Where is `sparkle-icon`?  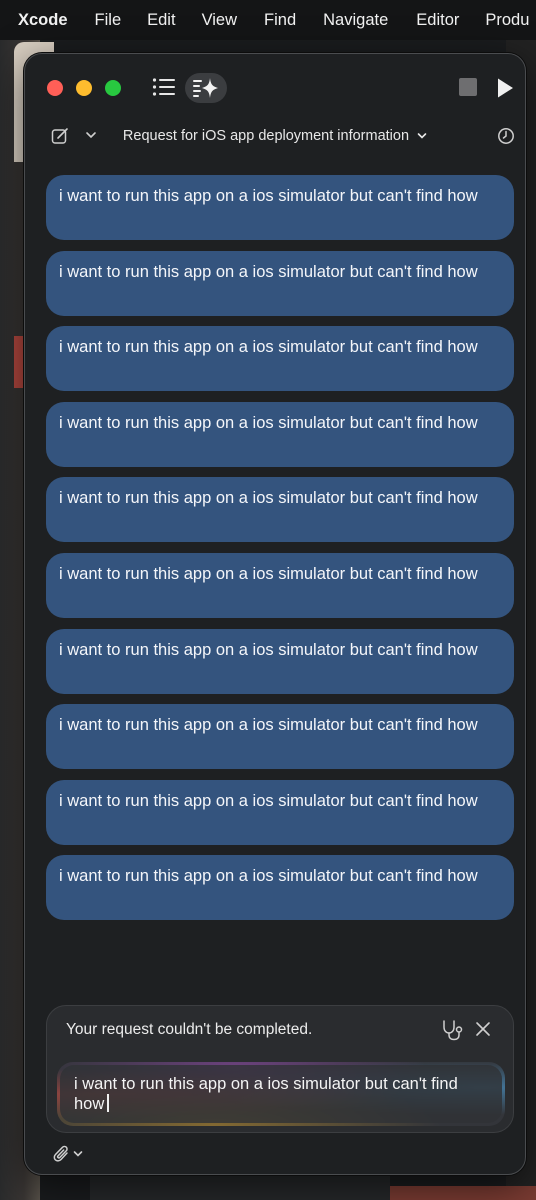 sparkle-icon is located at coordinates (205, 88).